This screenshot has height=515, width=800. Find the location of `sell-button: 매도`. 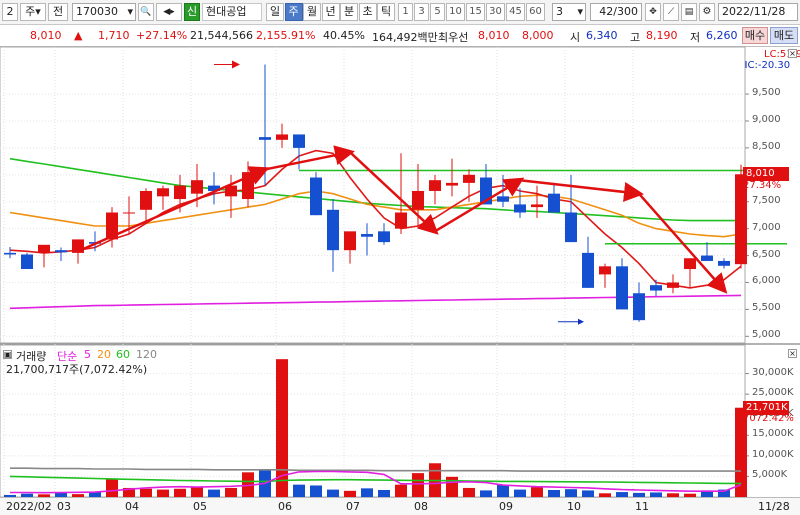

sell-button: 매도 is located at coordinates (784, 35).